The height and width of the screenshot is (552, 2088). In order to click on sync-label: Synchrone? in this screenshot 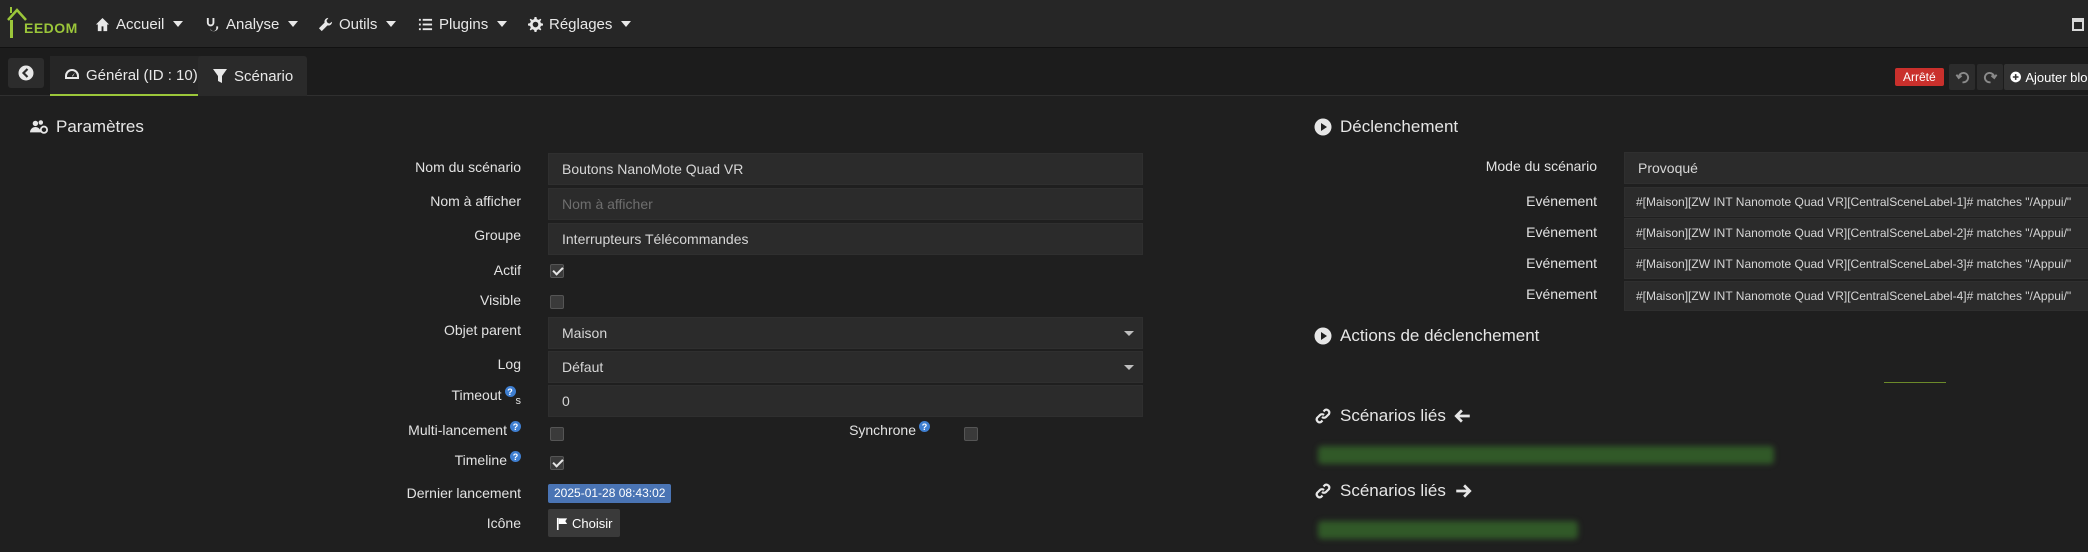, I will do `click(889, 429)`.